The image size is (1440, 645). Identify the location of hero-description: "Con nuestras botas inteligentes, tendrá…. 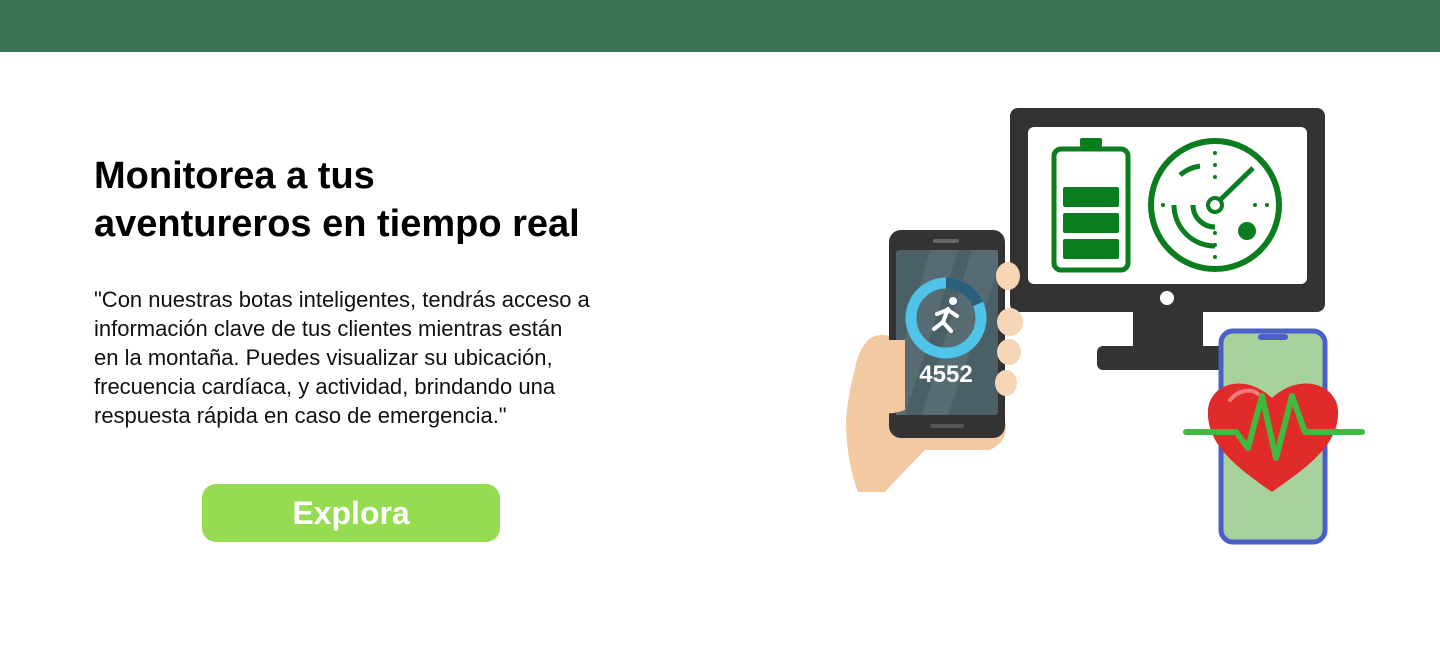
(404, 357).